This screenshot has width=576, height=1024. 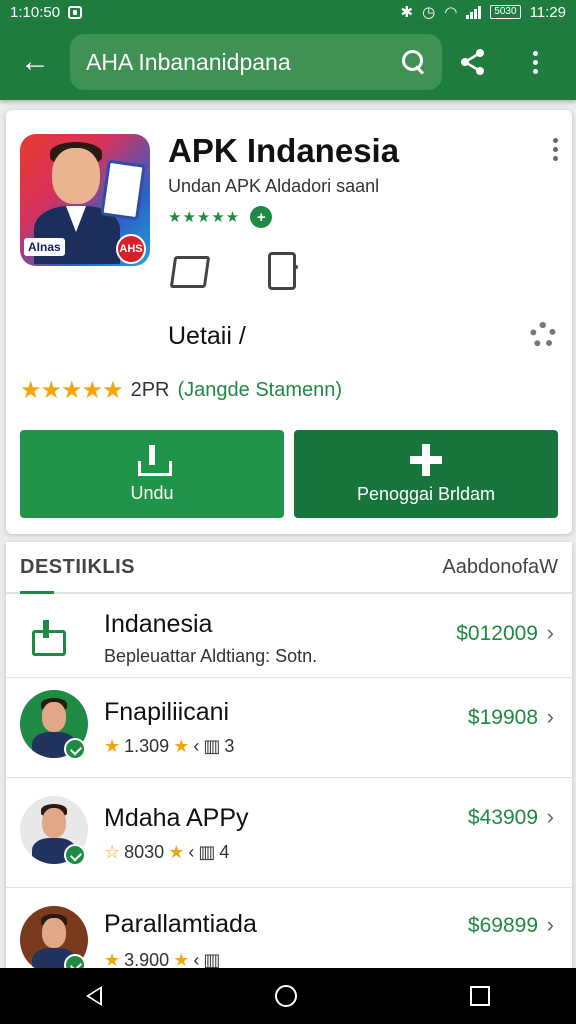 What do you see at coordinates (167, 712) in the screenshot?
I see `list-item-name: Fnapiliicani` at bounding box center [167, 712].